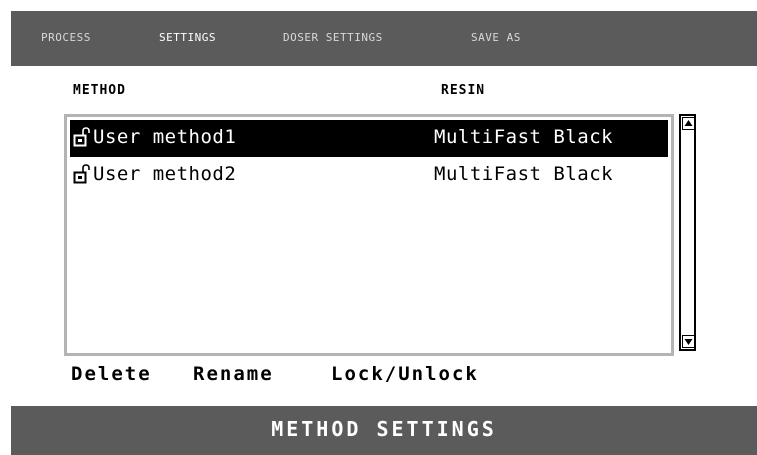 This screenshot has height=455, width=757. Describe the element at coordinates (384, 38) in the screenshot. I see `top-tab-bar: PROCESS SETTINGS DOSER SETTINGS SAVE AS` at that location.